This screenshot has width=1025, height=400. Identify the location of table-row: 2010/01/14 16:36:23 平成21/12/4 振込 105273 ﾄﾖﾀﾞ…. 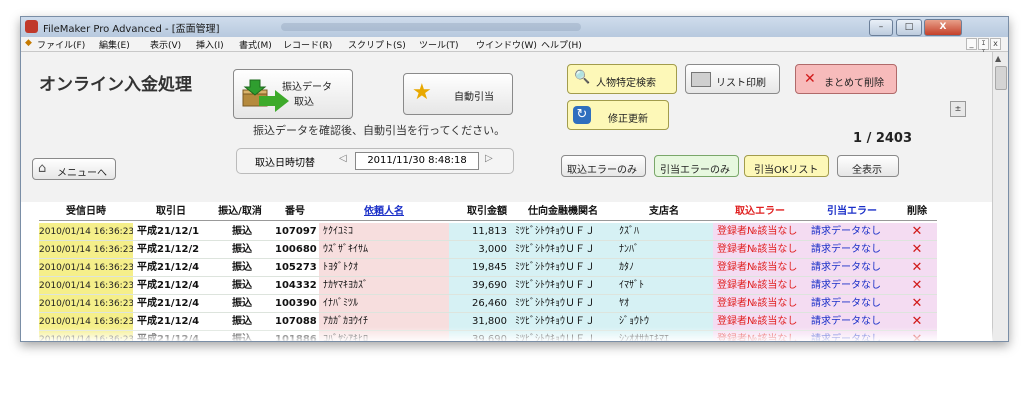
(511, 268).